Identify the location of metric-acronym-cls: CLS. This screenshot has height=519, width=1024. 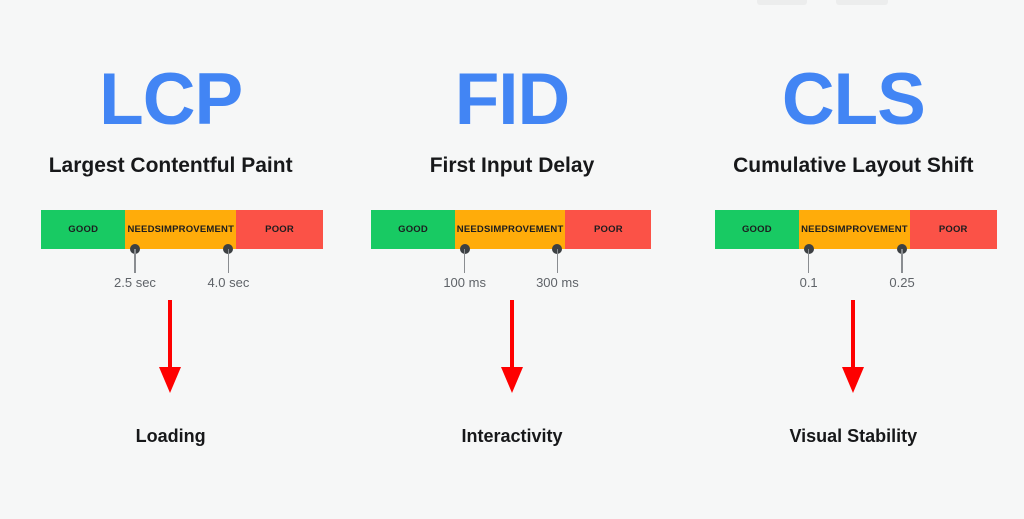
(853, 99).